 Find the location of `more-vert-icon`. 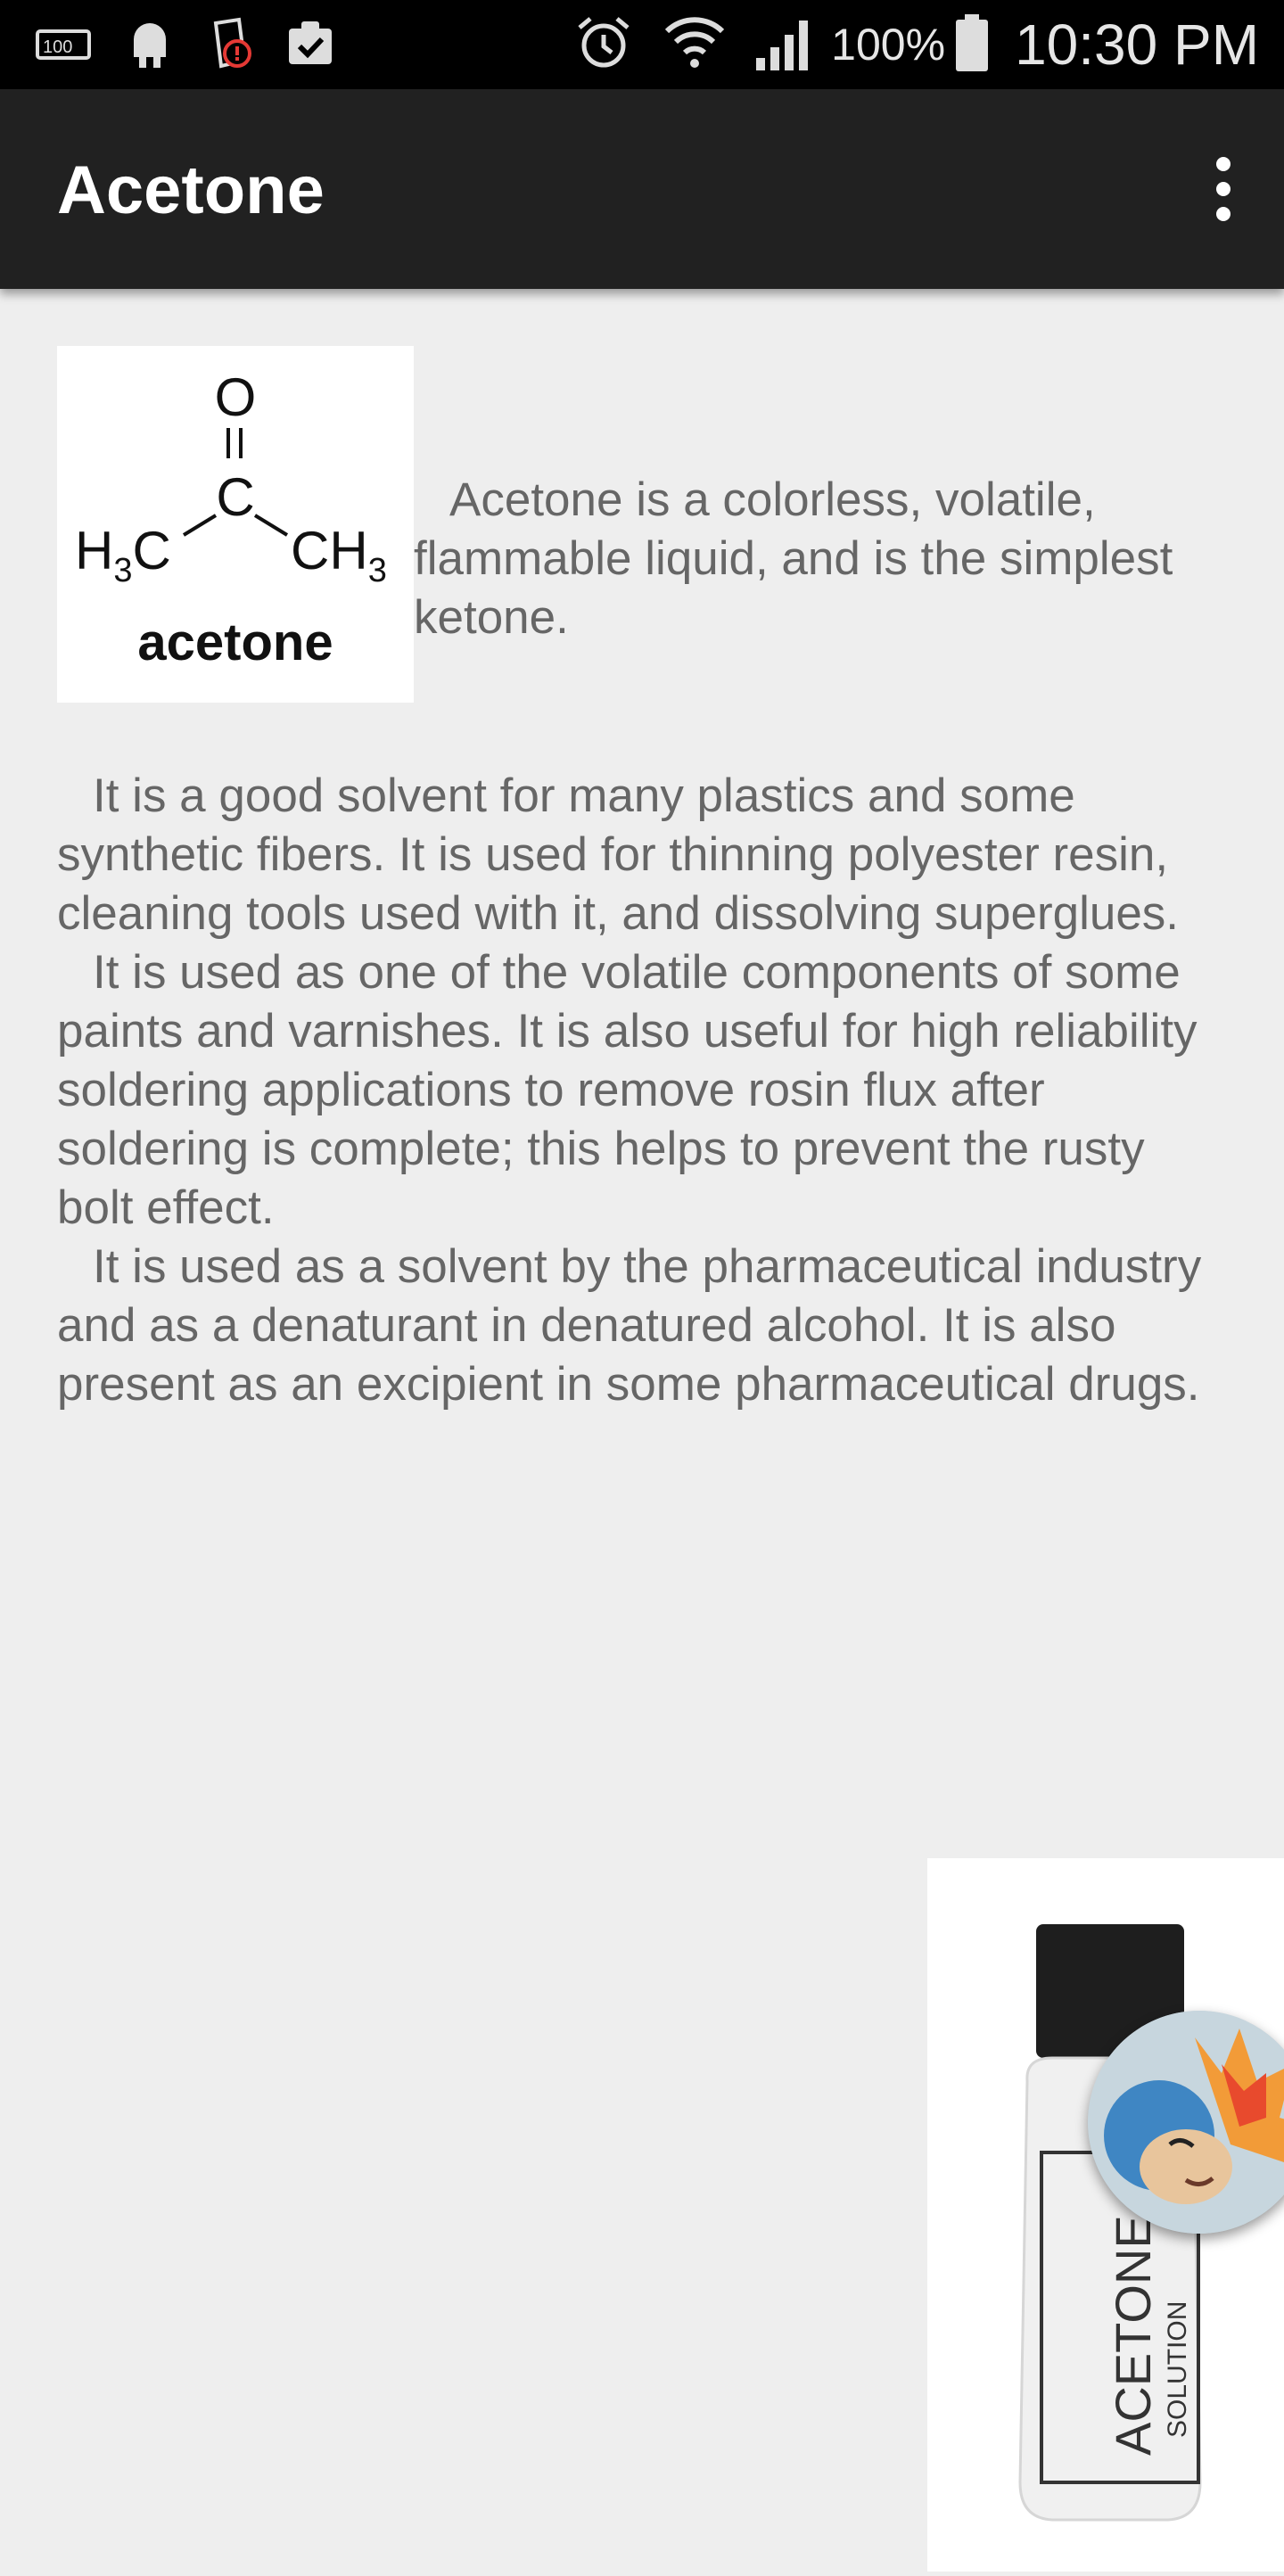

more-vert-icon is located at coordinates (1223, 189).